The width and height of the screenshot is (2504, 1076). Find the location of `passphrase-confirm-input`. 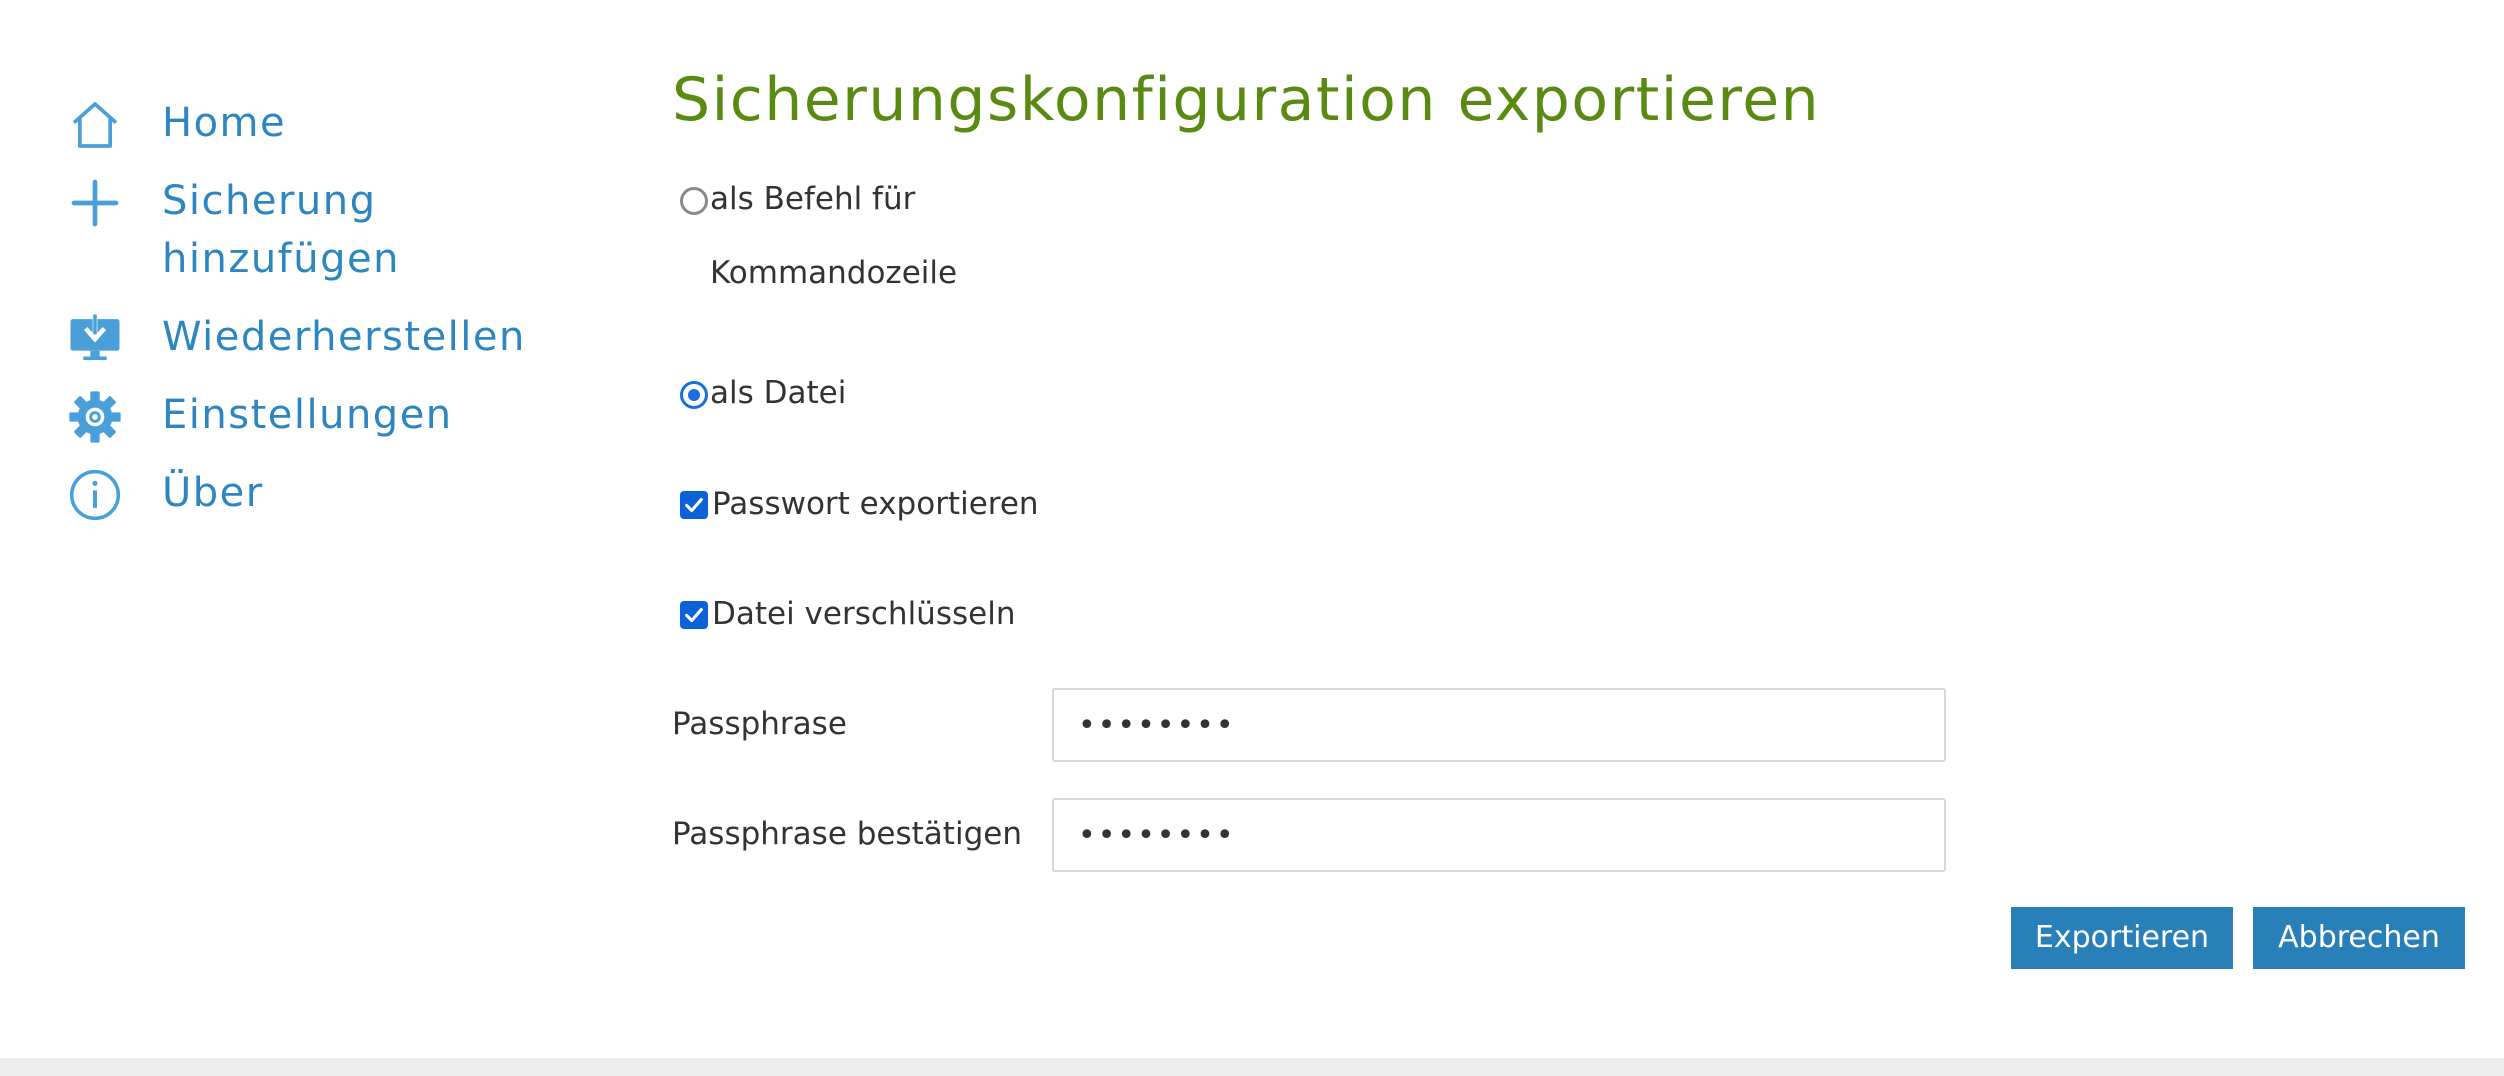

passphrase-confirm-input is located at coordinates (1499, 835).